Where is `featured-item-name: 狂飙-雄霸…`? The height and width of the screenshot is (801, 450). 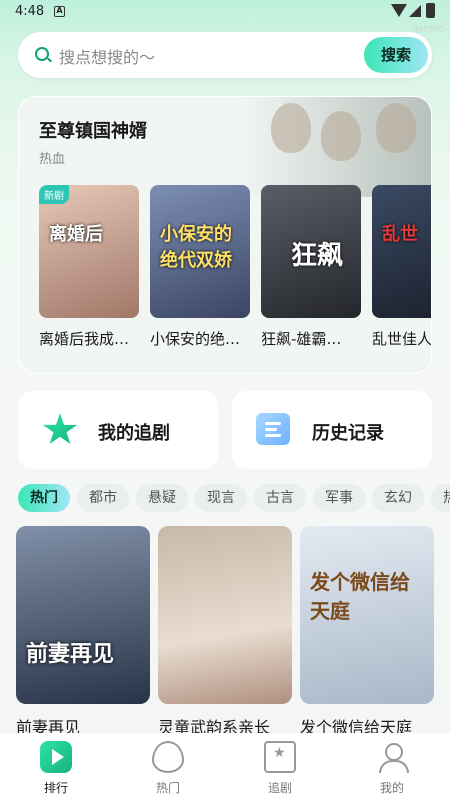
featured-item-name: 狂飙-雄霸… is located at coordinates (301, 339).